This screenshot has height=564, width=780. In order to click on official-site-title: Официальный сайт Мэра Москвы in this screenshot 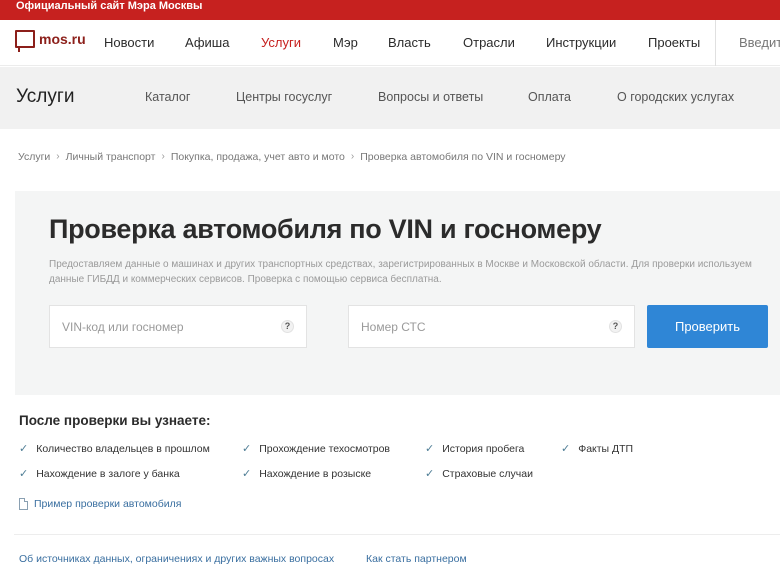, I will do `click(109, 6)`.